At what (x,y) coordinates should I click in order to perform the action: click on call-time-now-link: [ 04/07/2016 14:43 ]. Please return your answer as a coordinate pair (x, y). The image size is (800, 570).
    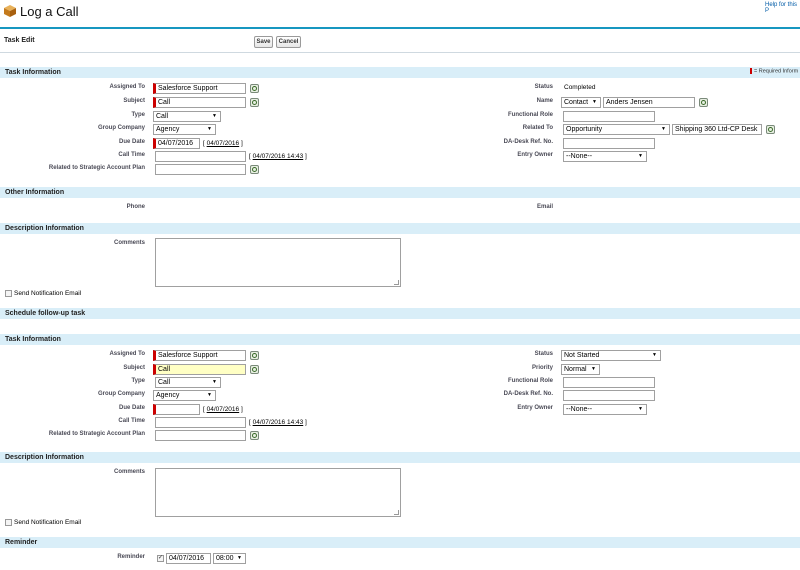
    Looking at the image, I should click on (278, 156).